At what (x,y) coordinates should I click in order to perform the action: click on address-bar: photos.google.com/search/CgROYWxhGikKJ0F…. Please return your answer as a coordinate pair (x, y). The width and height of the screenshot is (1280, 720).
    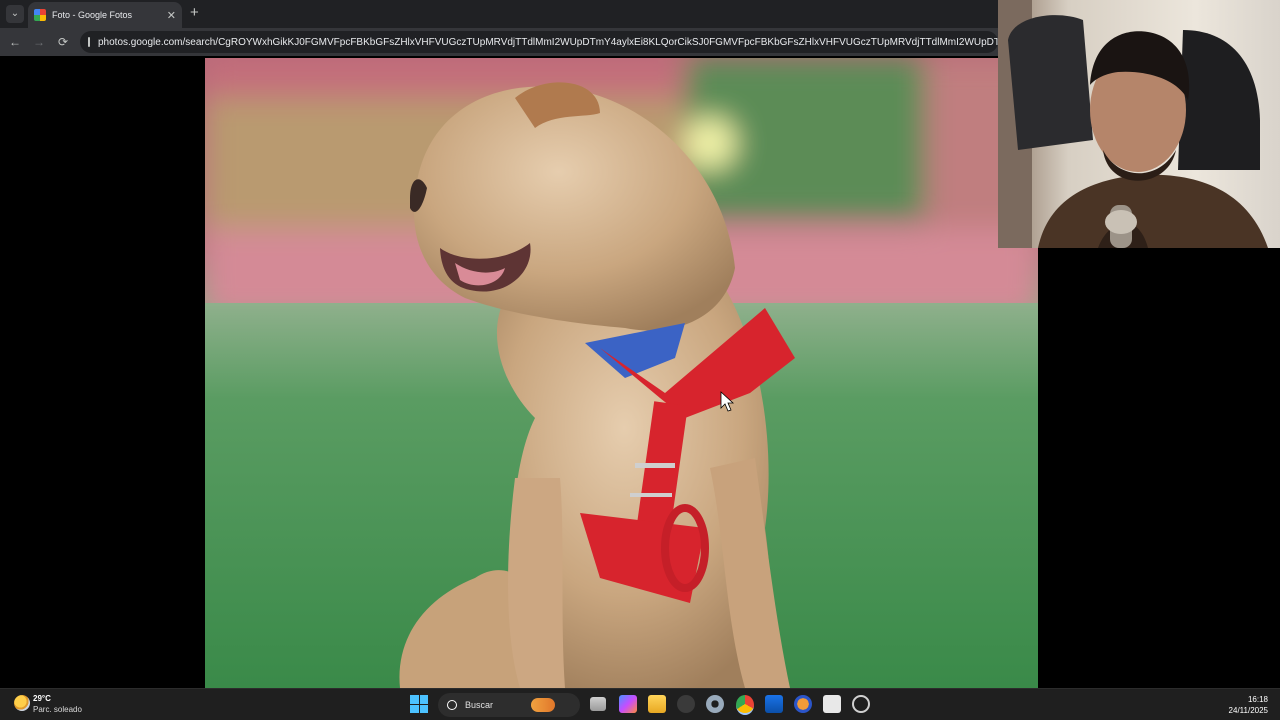
    Looking at the image, I should click on (539, 42).